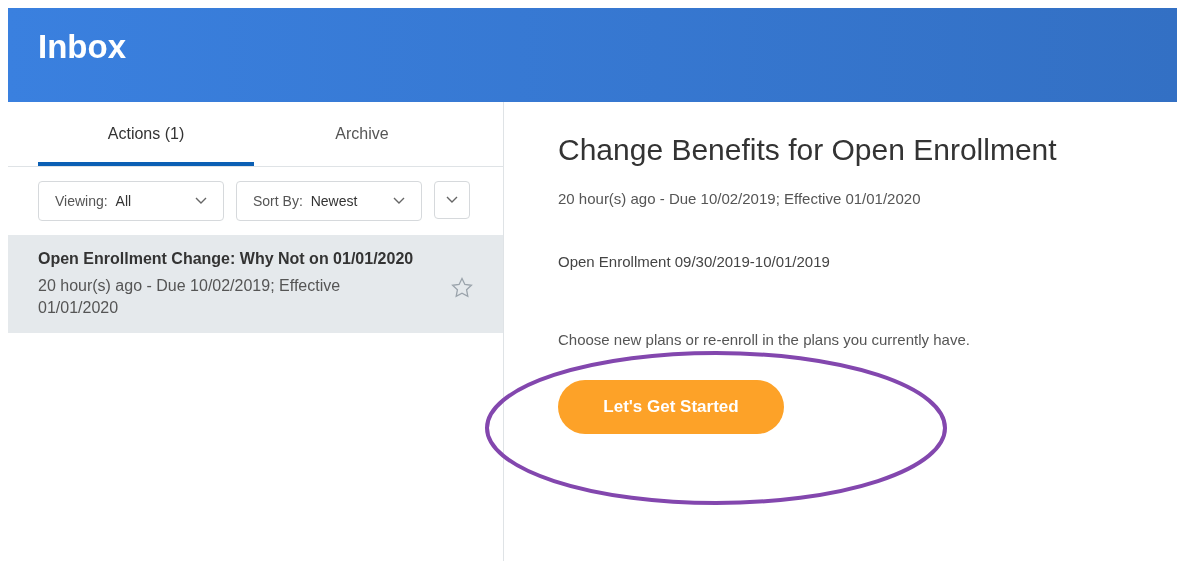 This screenshot has height=561, width=1177. What do you see at coordinates (739, 199) in the screenshot?
I see `detail-meta: 20 hour(s) ago - Due 10/02/2019; Effective 01/01/2020` at bounding box center [739, 199].